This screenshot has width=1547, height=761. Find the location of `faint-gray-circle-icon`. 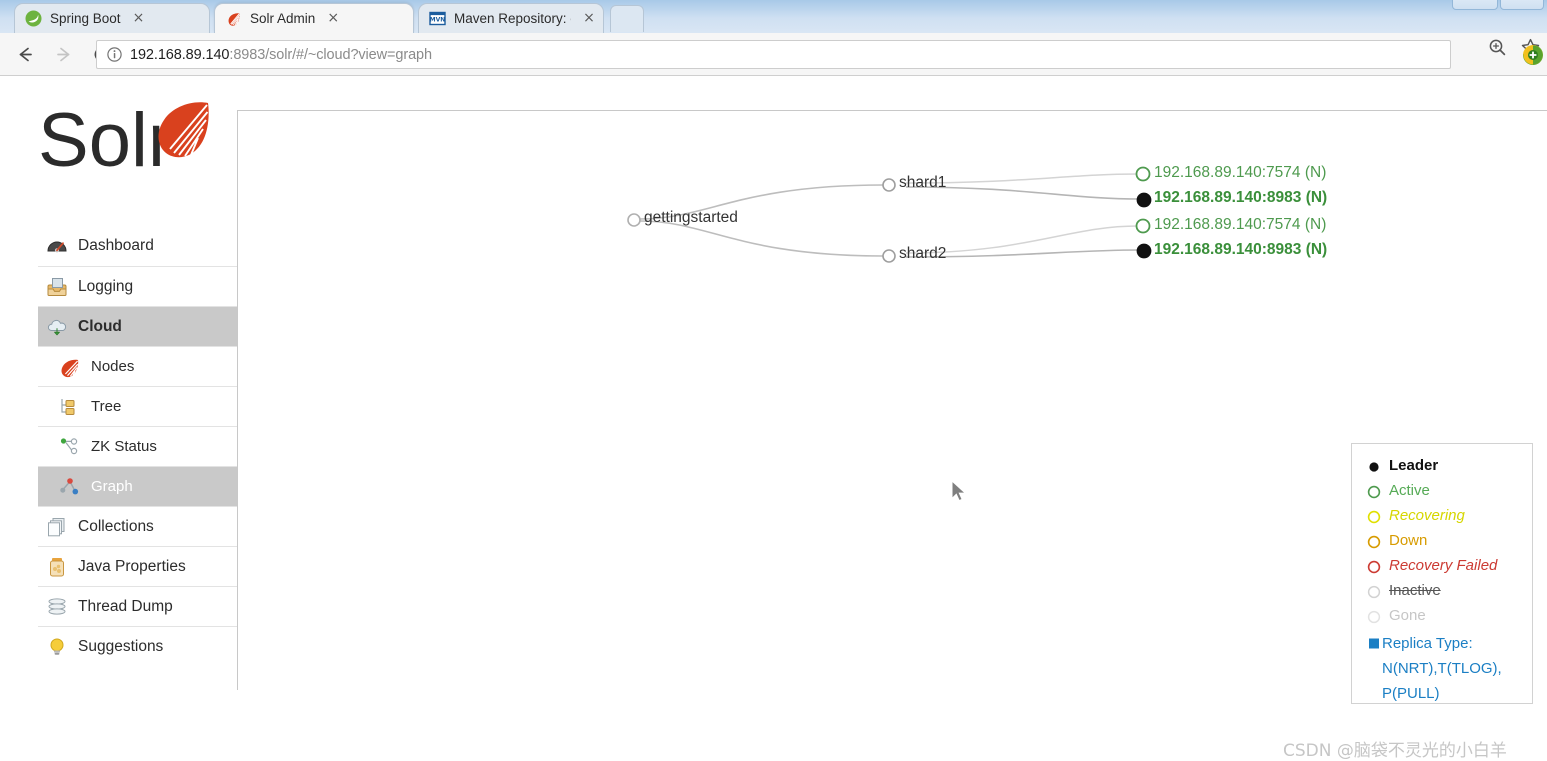

faint-gray-circle-icon is located at coordinates (1374, 617).